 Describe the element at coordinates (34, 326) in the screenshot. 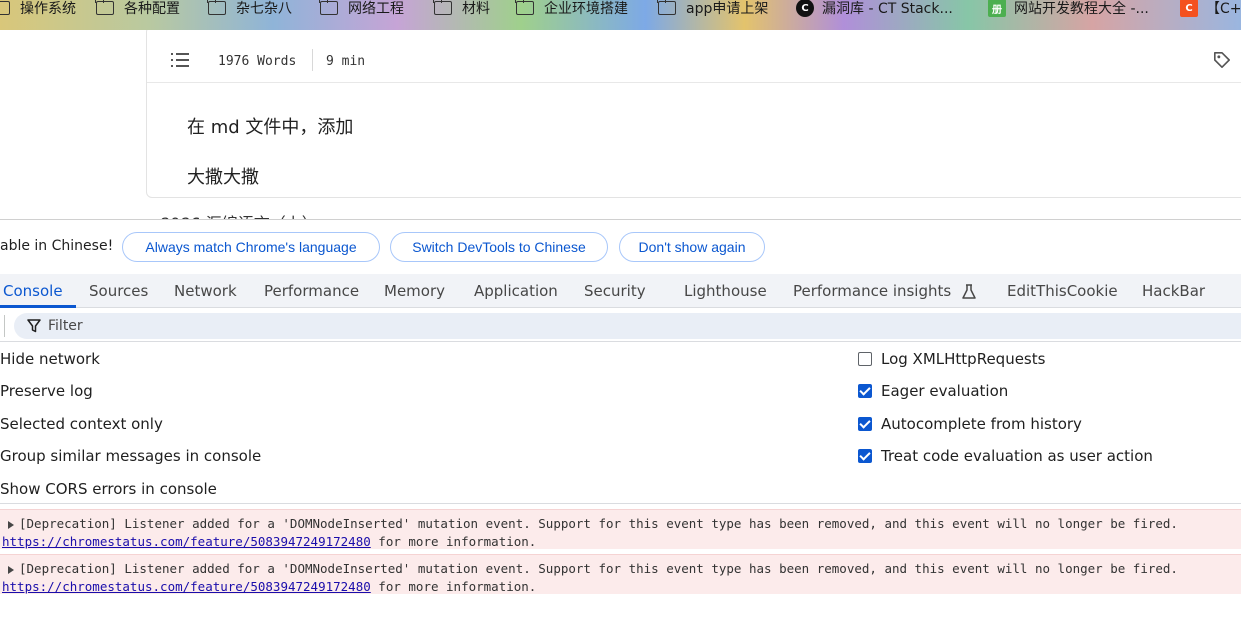

I see `filter-icon` at that location.